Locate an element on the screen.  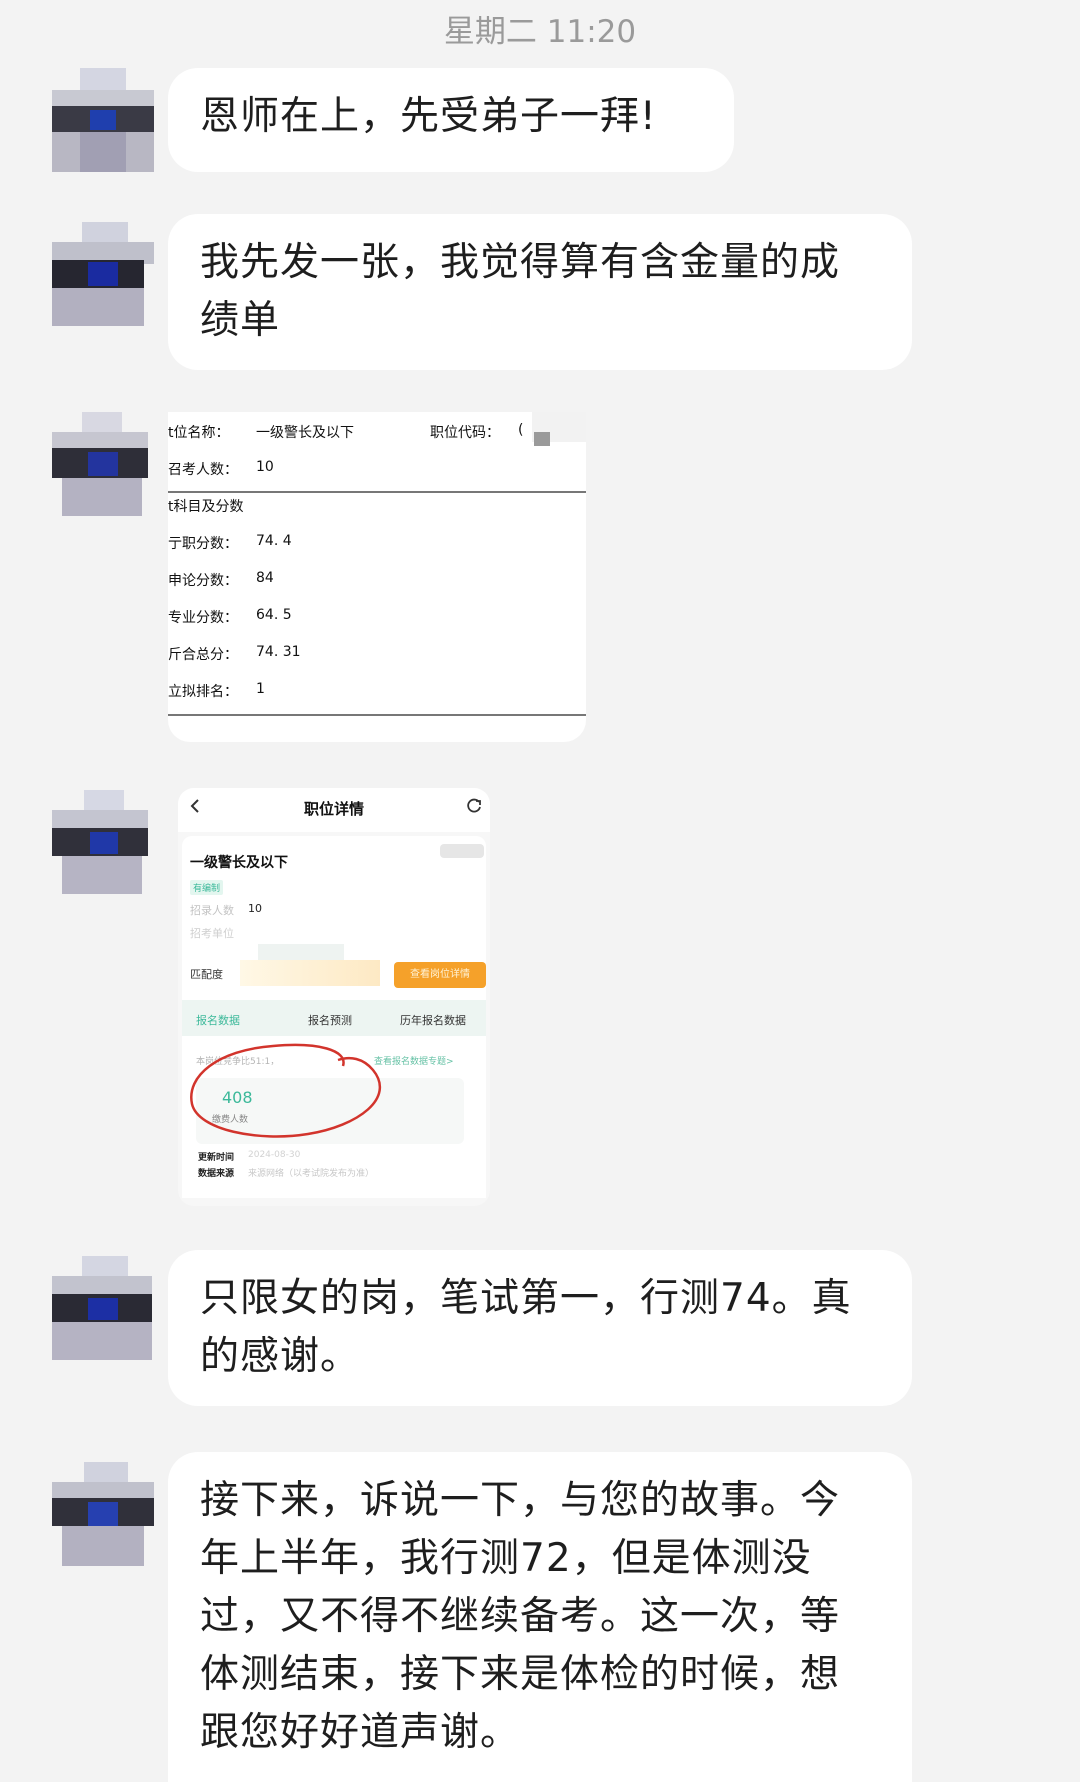
update-time-label: 更新时间 is located at coordinates (216, 1158).